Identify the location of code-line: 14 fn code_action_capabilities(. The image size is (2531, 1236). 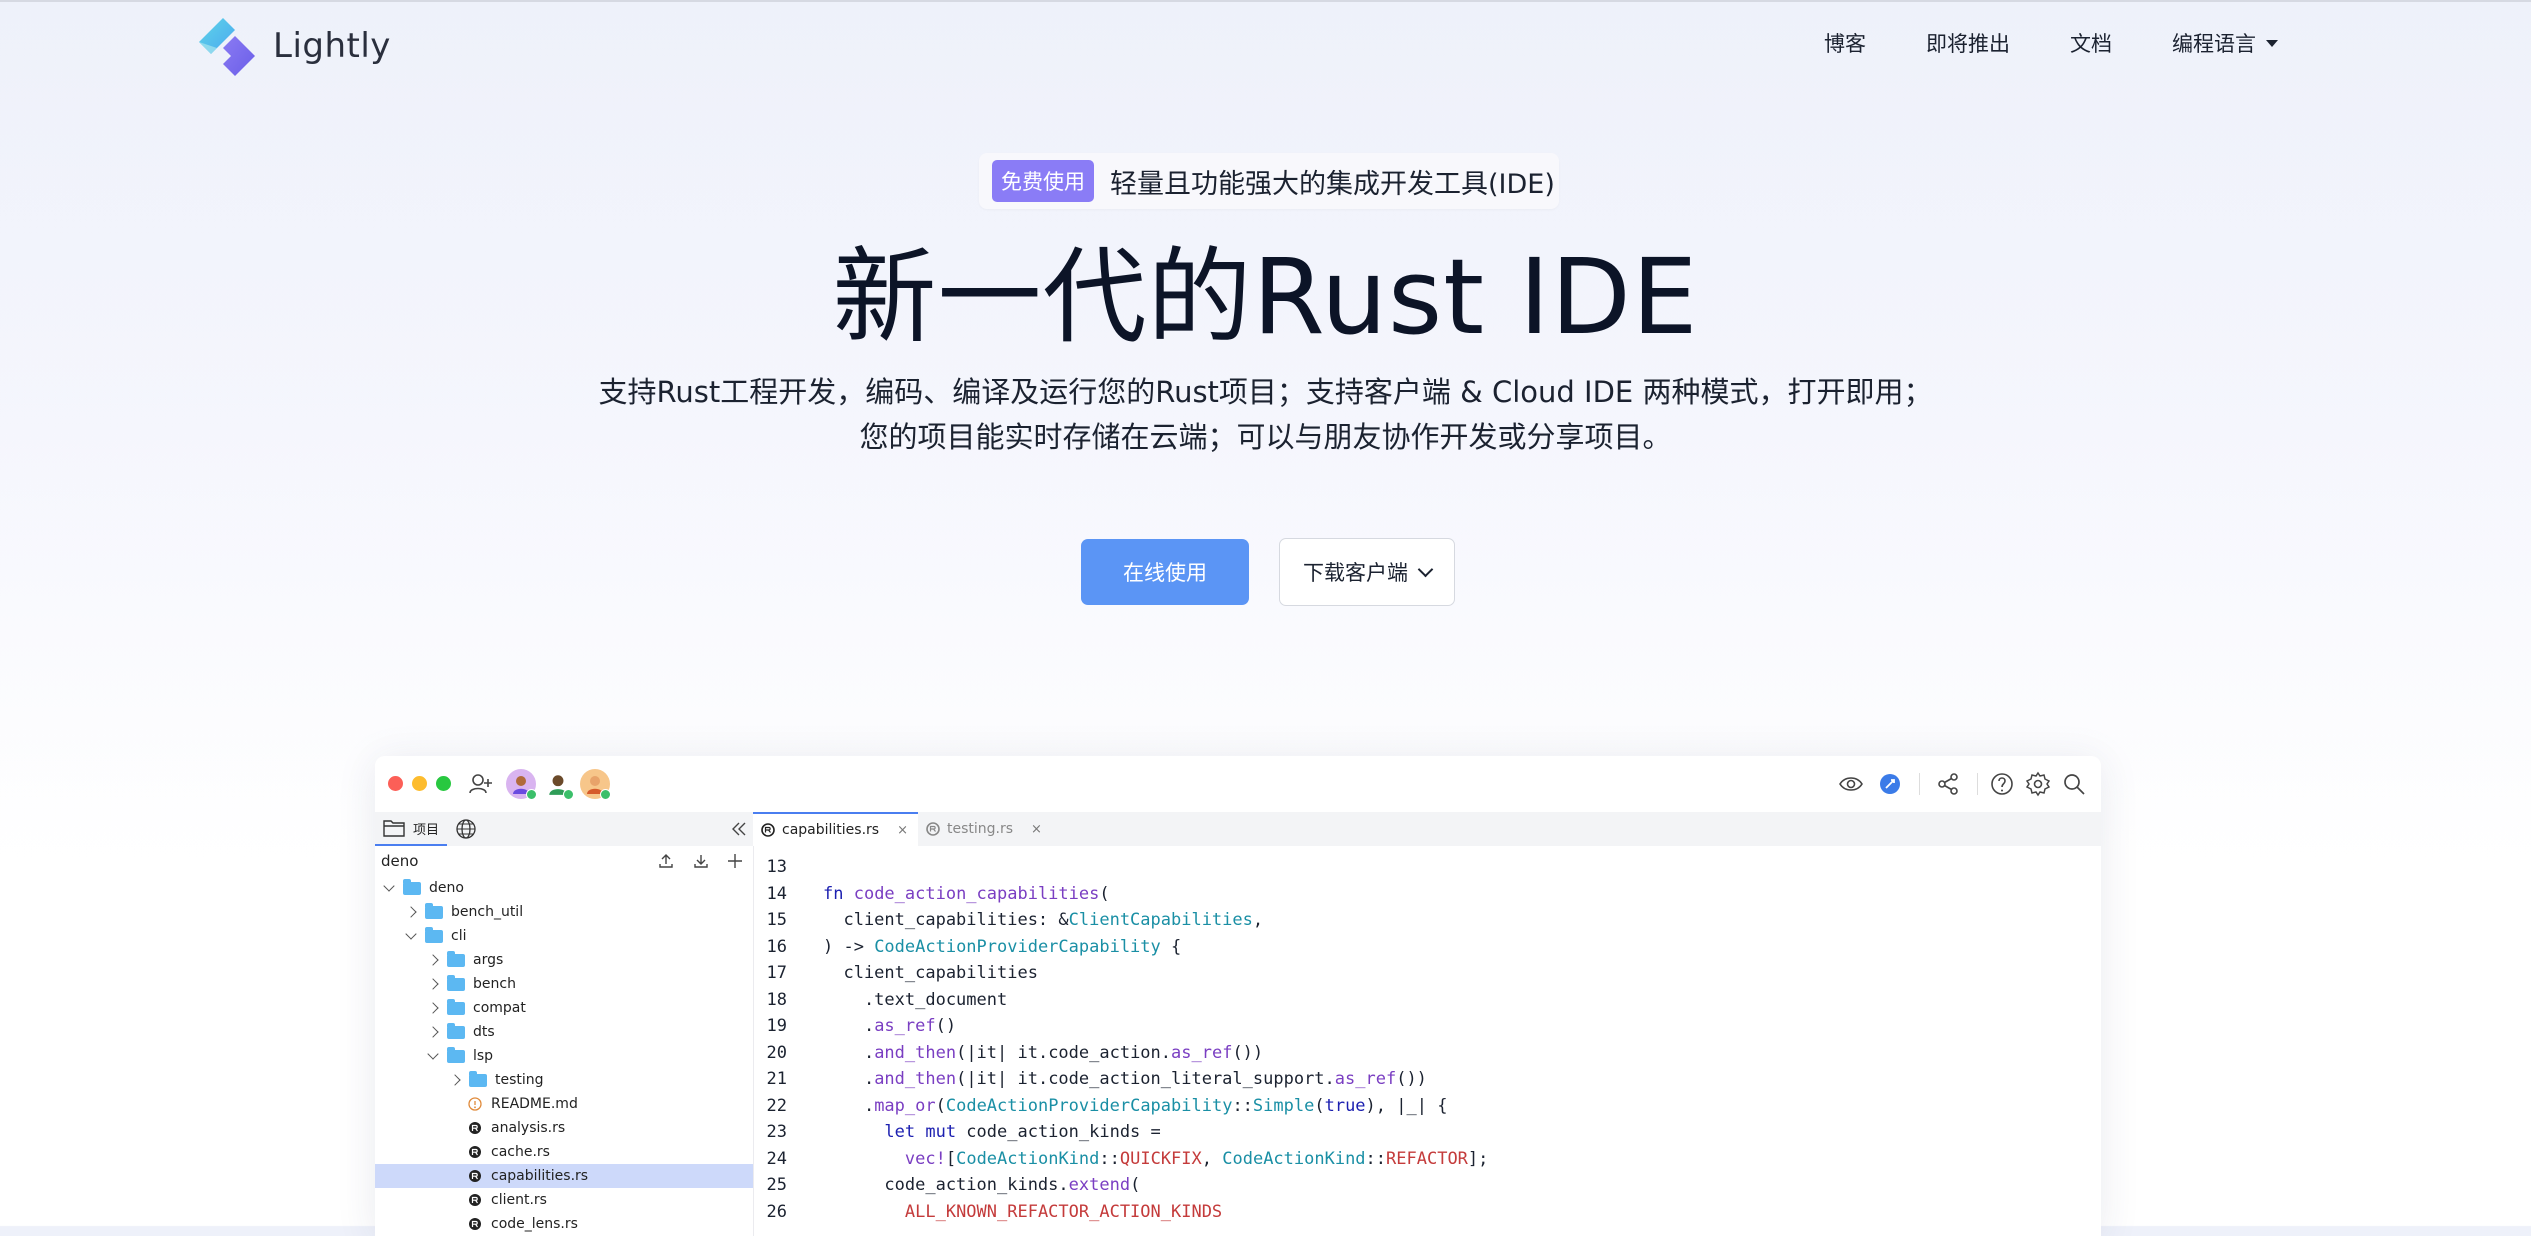
(1427, 894).